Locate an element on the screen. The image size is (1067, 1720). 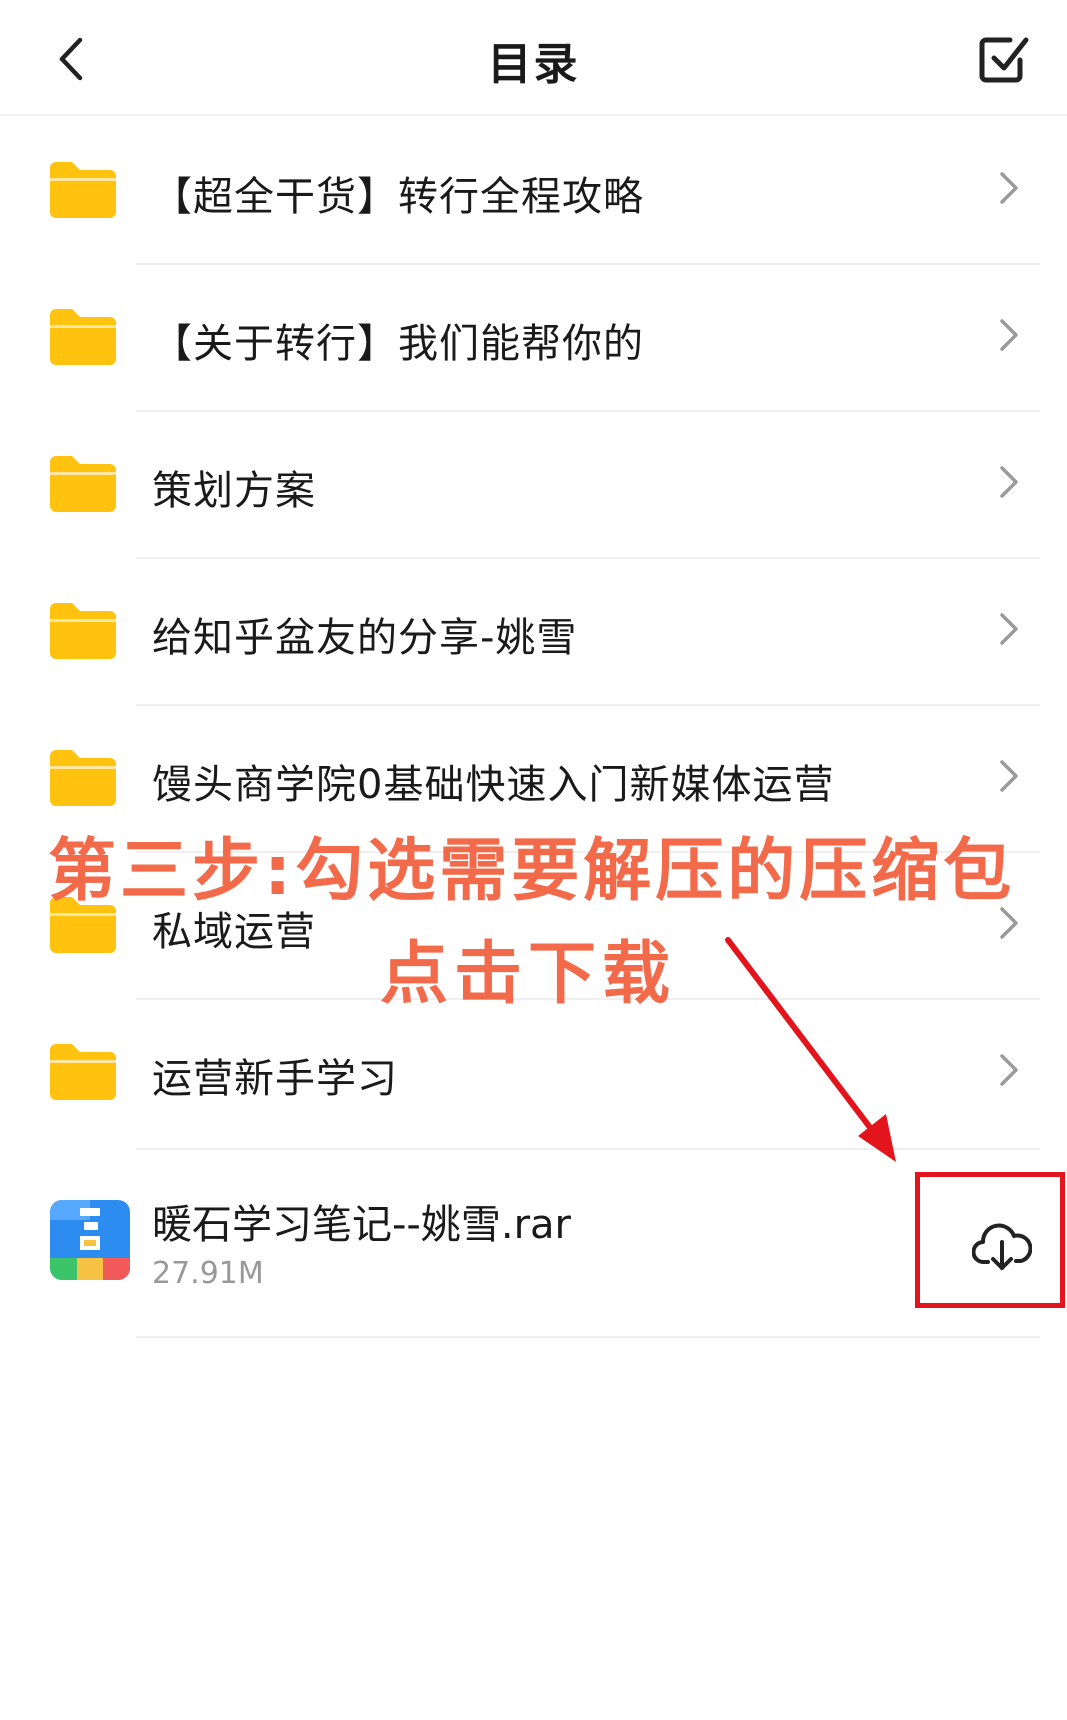
page-title: 目录 is located at coordinates (533, 64).